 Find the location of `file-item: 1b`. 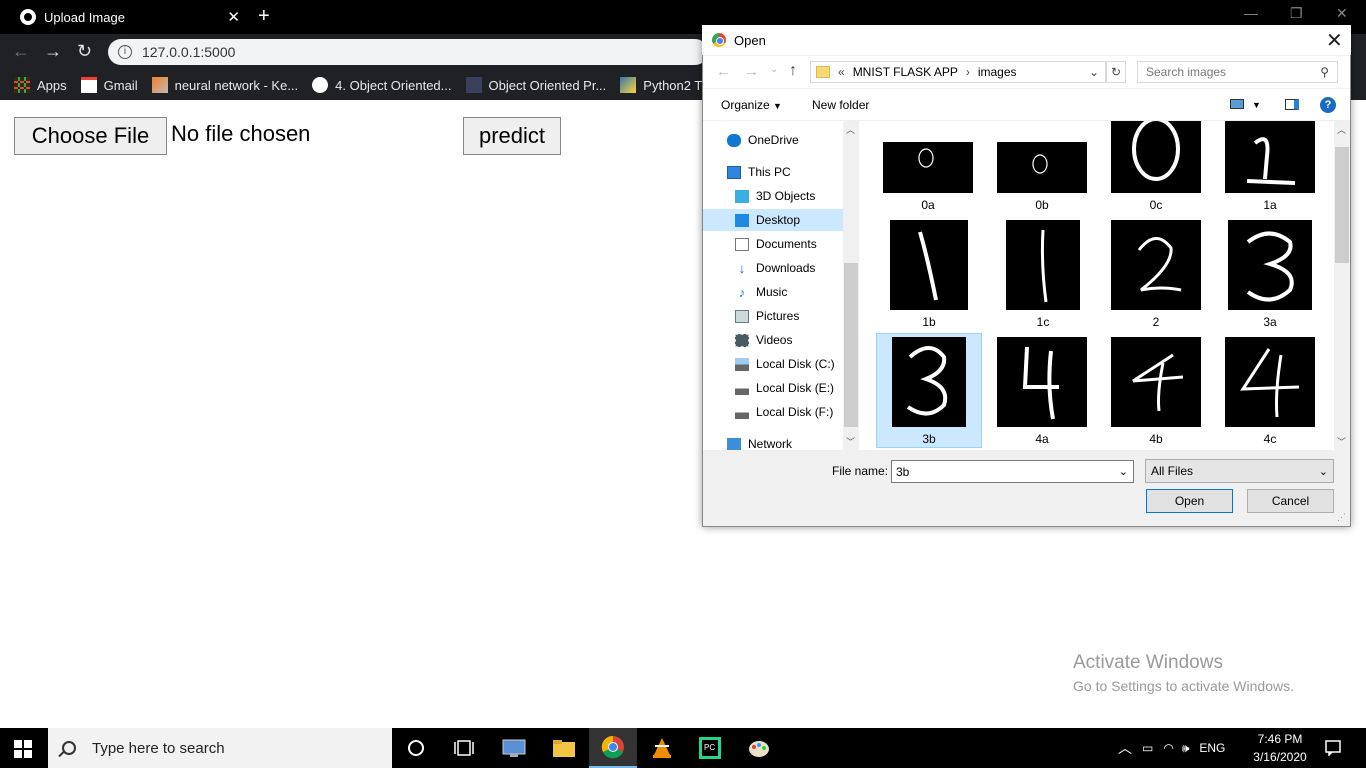

file-item: 1b is located at coordinates (929, 274).